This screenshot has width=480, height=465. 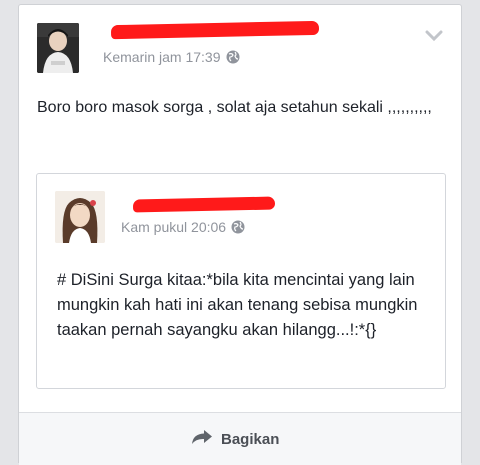 I want to click on shared-avatar, so click(x=80, y=217).